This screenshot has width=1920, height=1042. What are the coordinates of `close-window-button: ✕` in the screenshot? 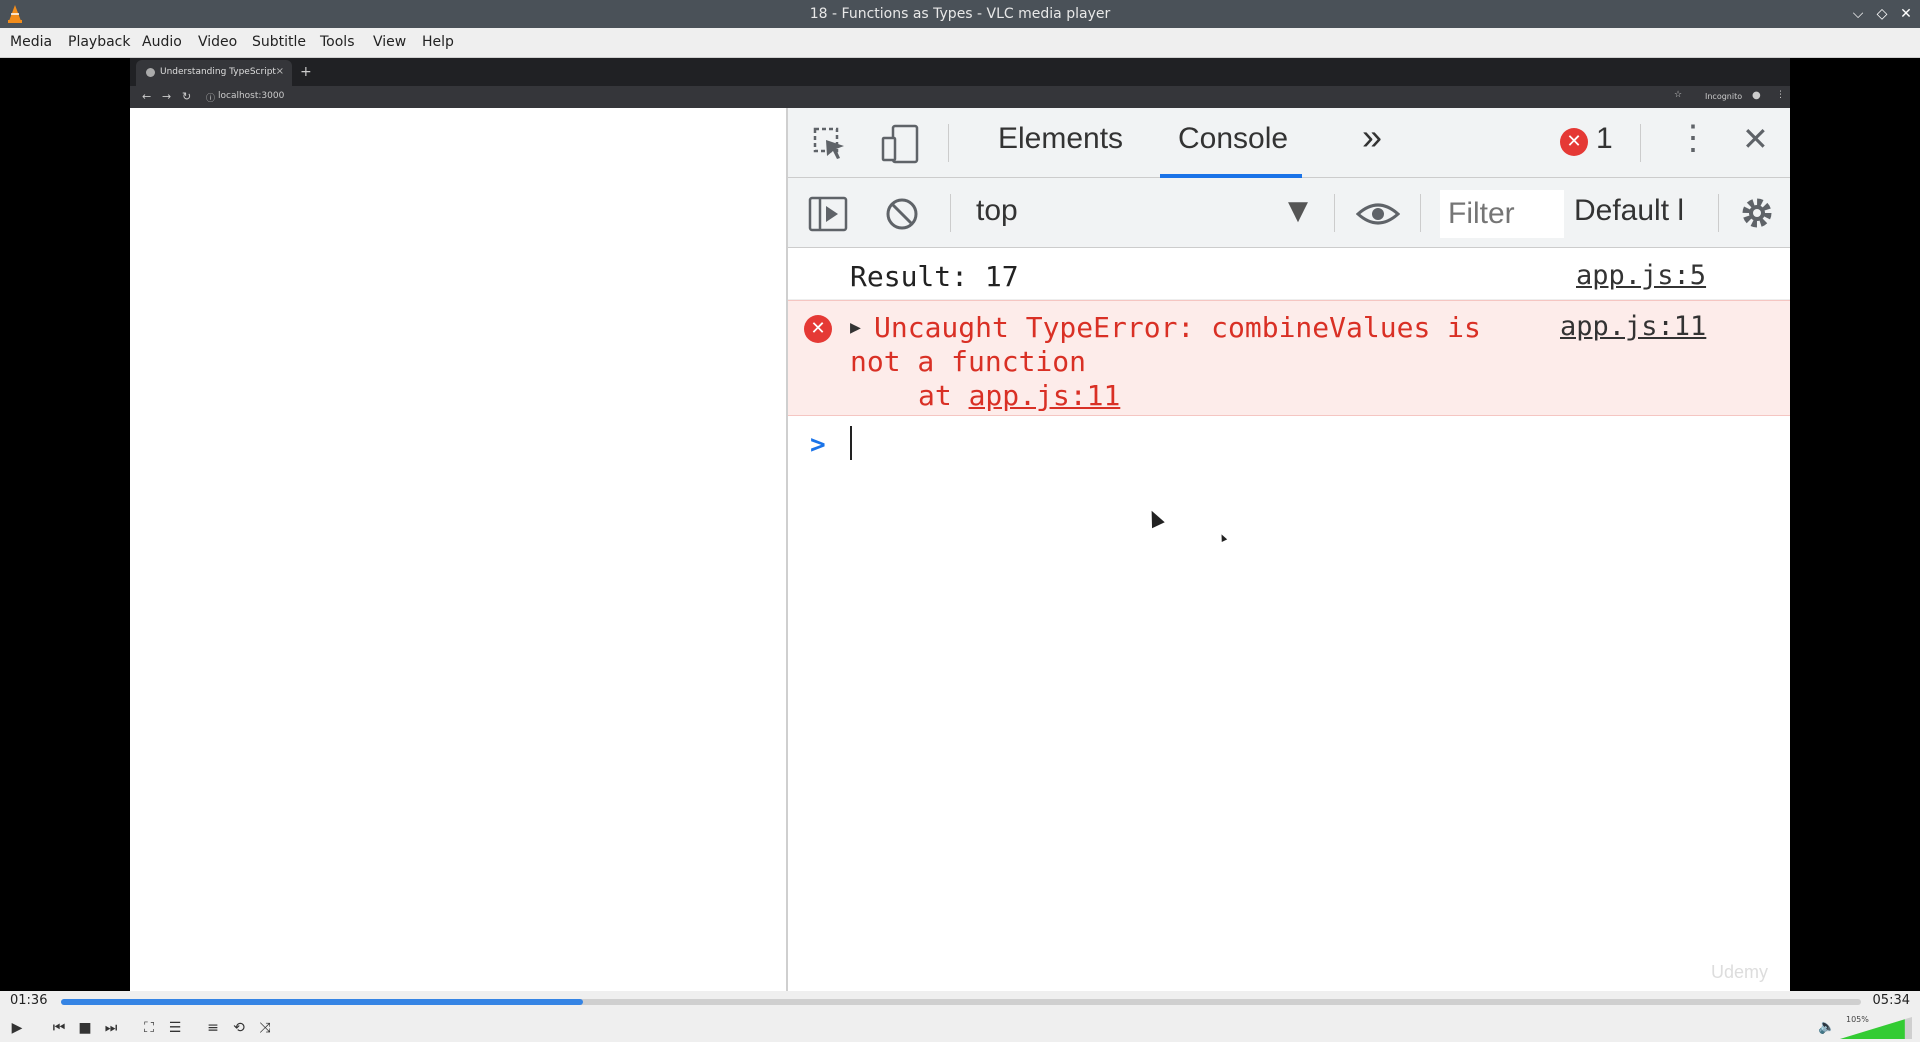 It's located at (1906, 14).